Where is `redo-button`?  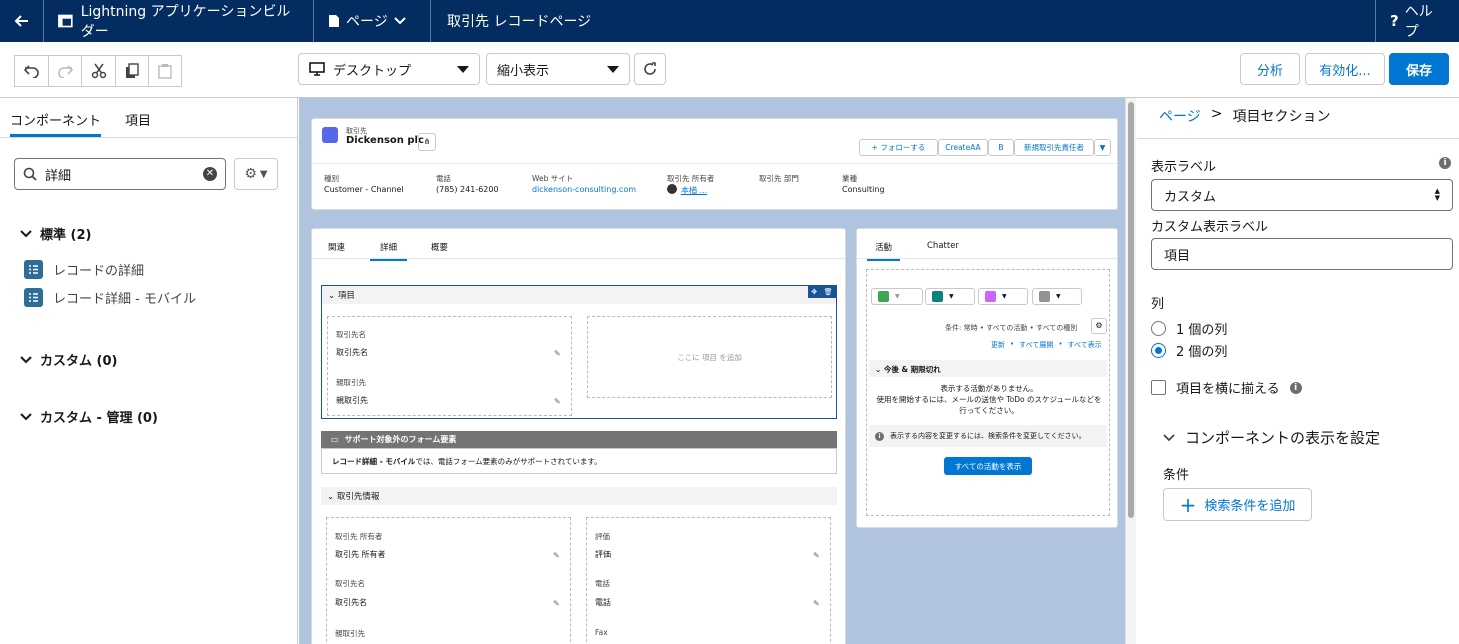 redo-button is located at coordinates (64, 71).